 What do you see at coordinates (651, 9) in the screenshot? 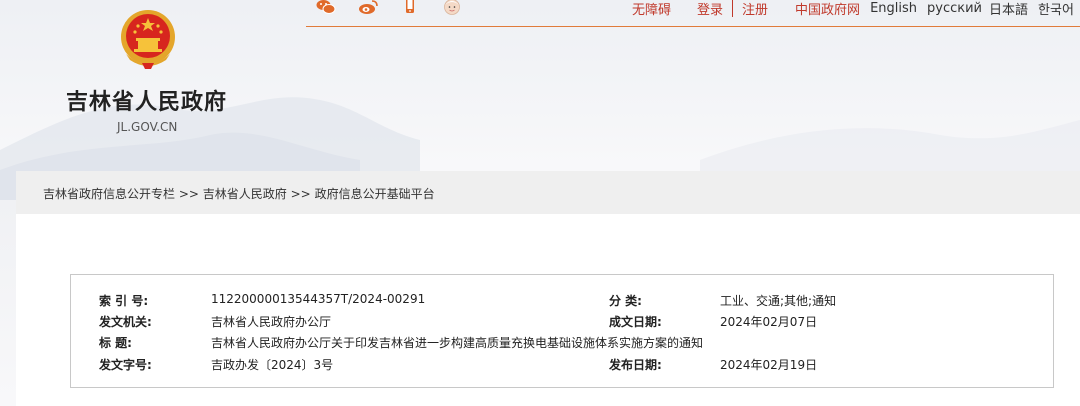
I see `accessibility-link: 无障碍` at bounding box center [651, 9].